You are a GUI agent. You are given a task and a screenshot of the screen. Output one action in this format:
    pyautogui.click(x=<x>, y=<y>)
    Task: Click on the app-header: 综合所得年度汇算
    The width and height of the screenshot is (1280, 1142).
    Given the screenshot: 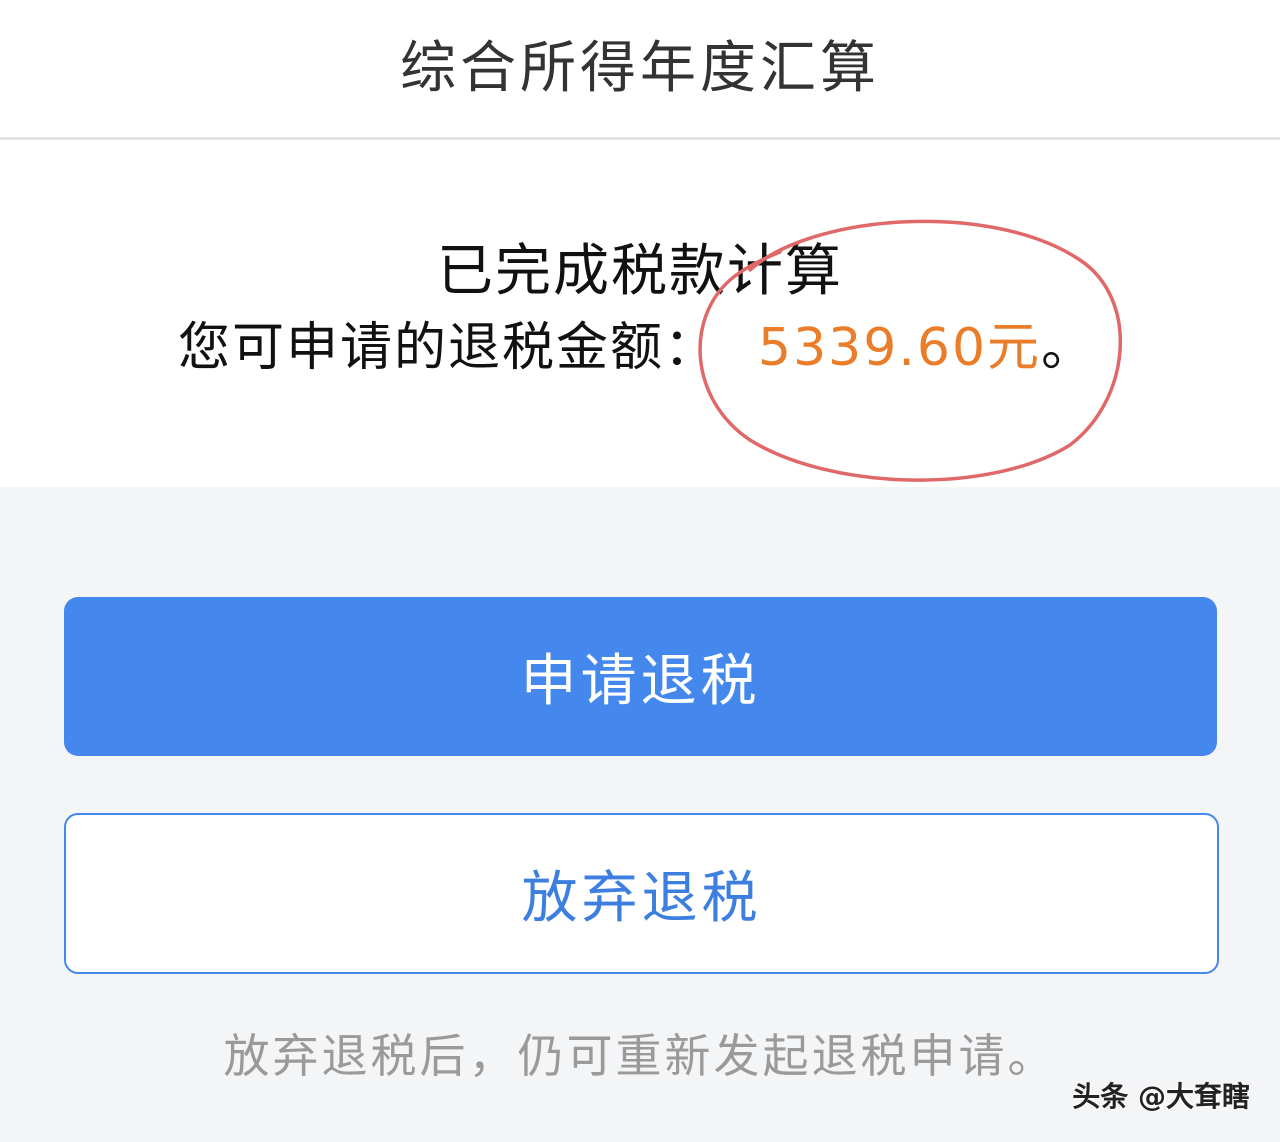 What is the action you would take?
    pyautogui.click(x=640, y=70)
    